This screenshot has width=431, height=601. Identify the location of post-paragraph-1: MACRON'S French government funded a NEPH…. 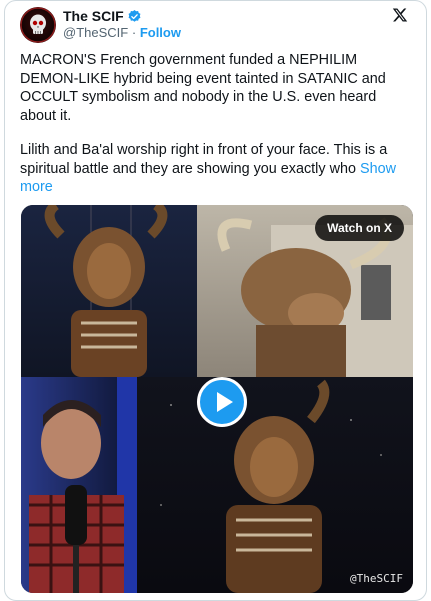
(203, 88).